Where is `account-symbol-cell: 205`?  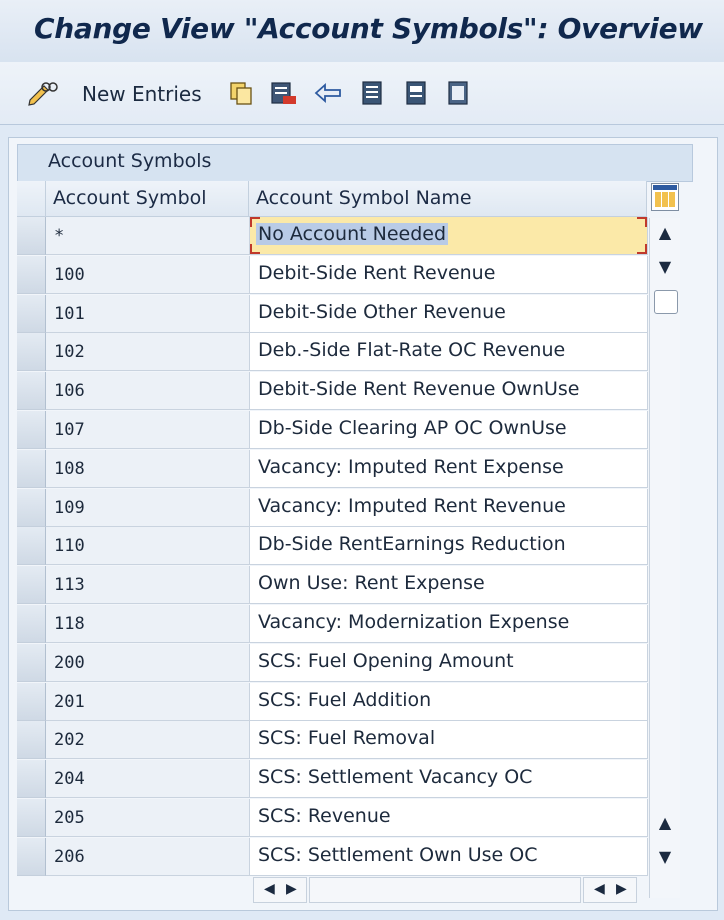
account-symbol-cell: 205 is located at coordinates (148, 818).